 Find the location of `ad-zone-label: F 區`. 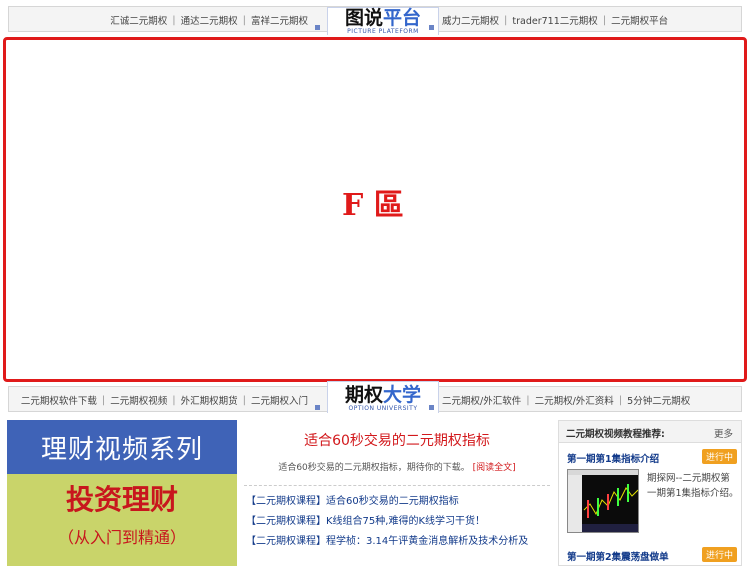

ad-zone-label: F 區 is located at coordinates (373, 205).